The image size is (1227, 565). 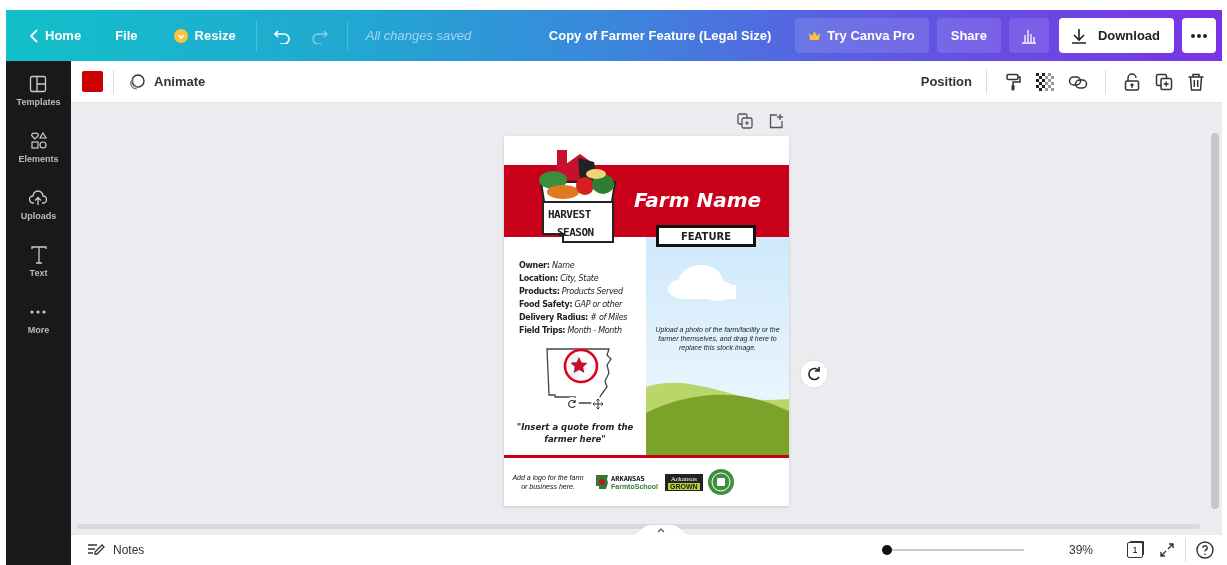 What do you see at coordinates (38, 141) in the screenshot?
I see `shapes-icon` at bounding box center [38, 141].